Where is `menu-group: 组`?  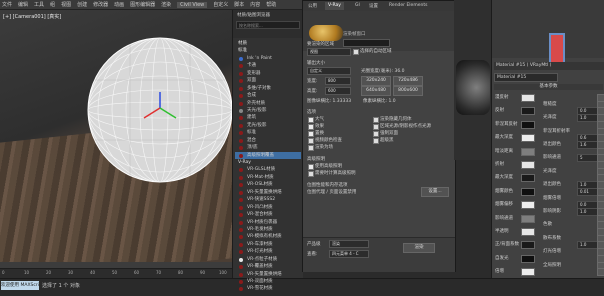 menu-group: 组 is located at coordinates (52, 4).